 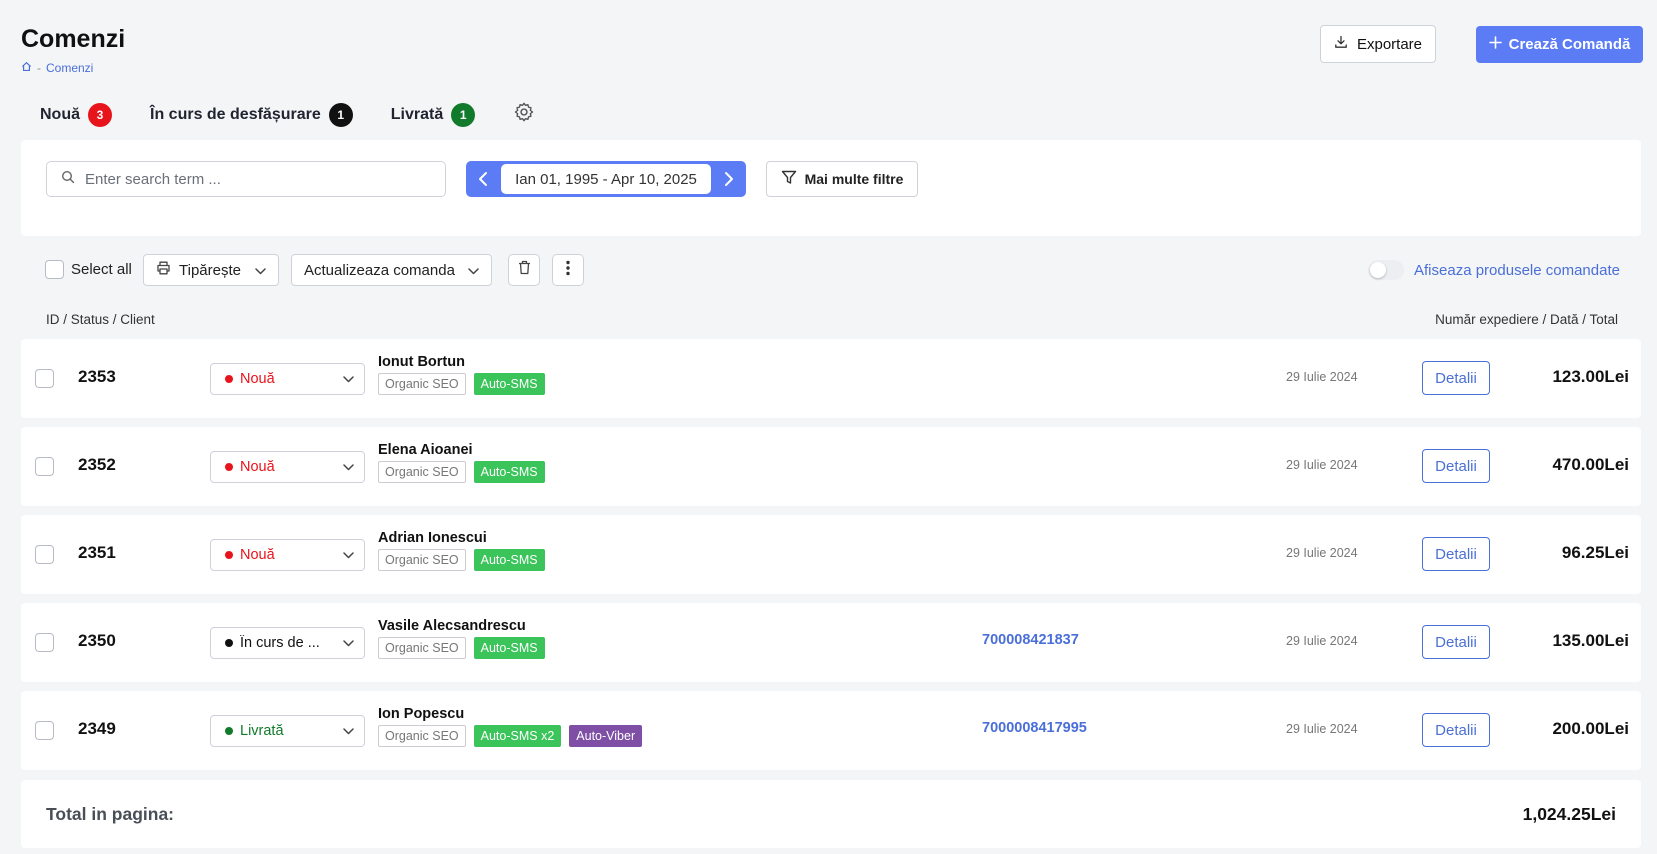 What do you see at coordinates (287, 731) in the screenshot?
I see `status-dropdown: Livrată` at bounding box center [287, 731].